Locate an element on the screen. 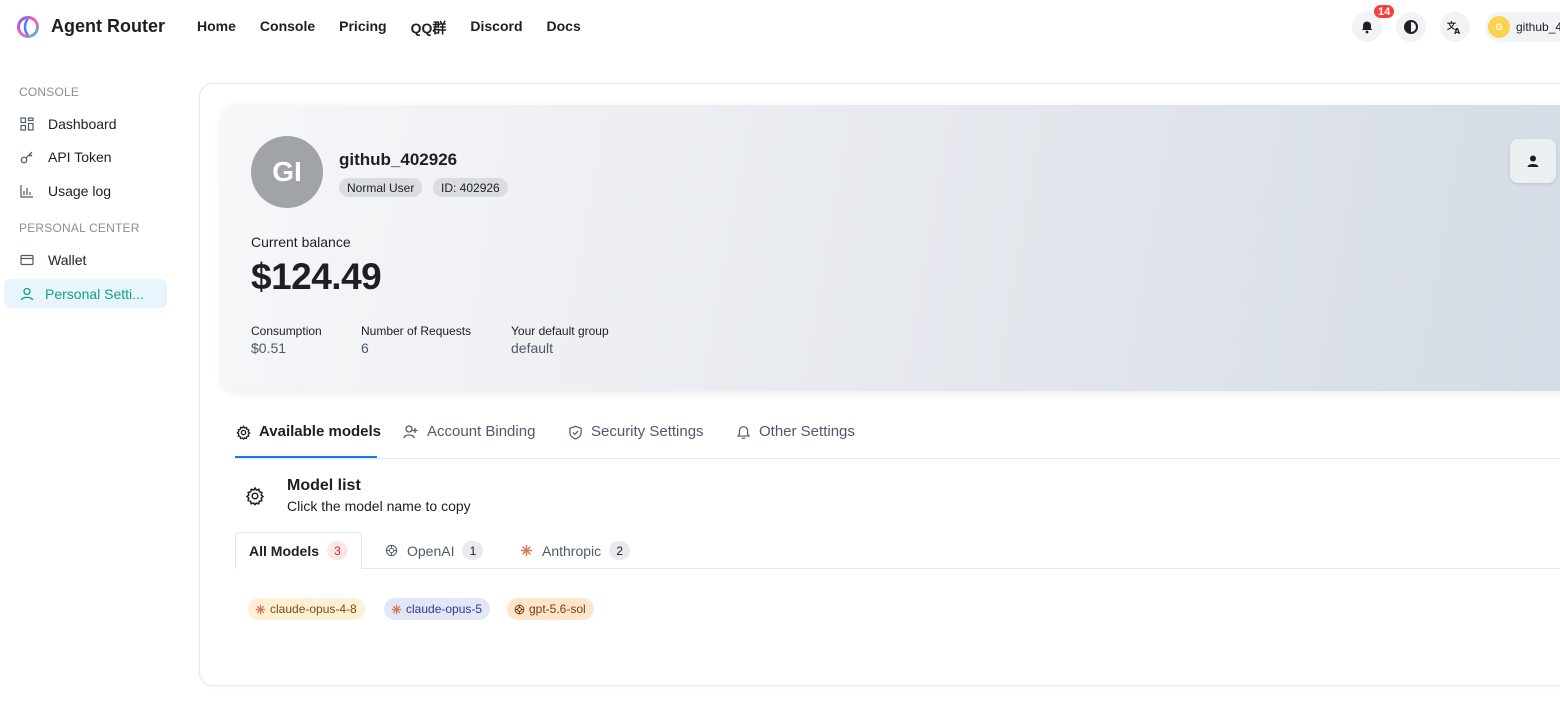 The image size is (1560, 718). stat-consumption-label: Consumption is located at coordinates (286, 331).